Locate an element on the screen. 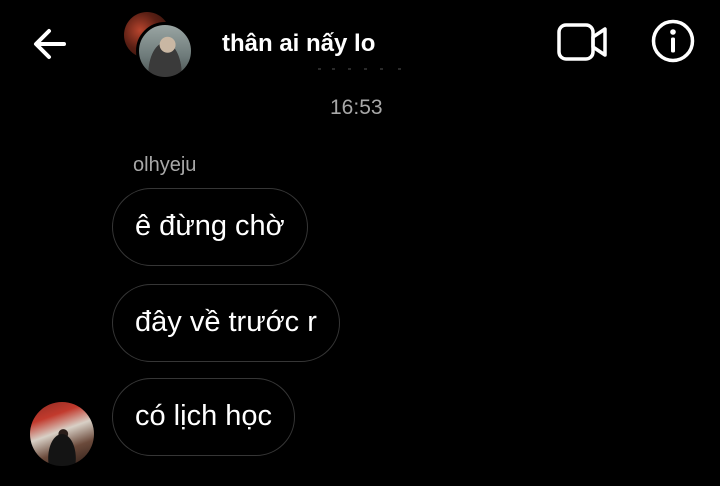  contact-name: thân ai nấy lo is located at coordinates (298, 44).